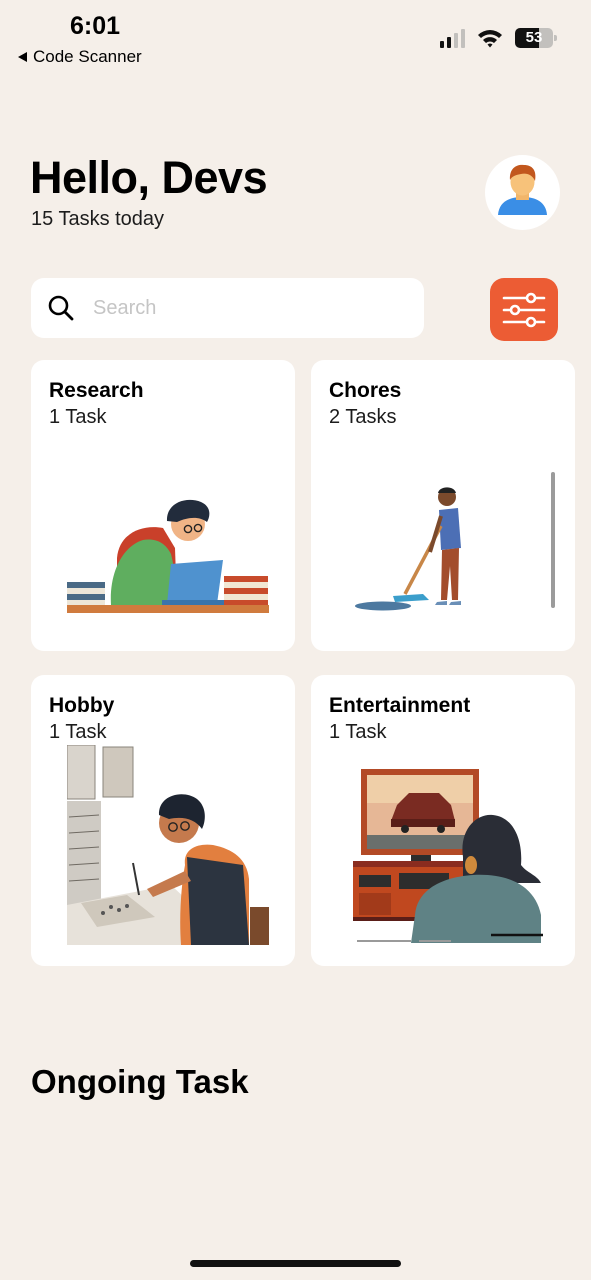  What do you see at coordinates (140, 1081) in the screenshot?
I see `ongoing-task-heading: Ongoing Task` at bounding box center [140, 1081].